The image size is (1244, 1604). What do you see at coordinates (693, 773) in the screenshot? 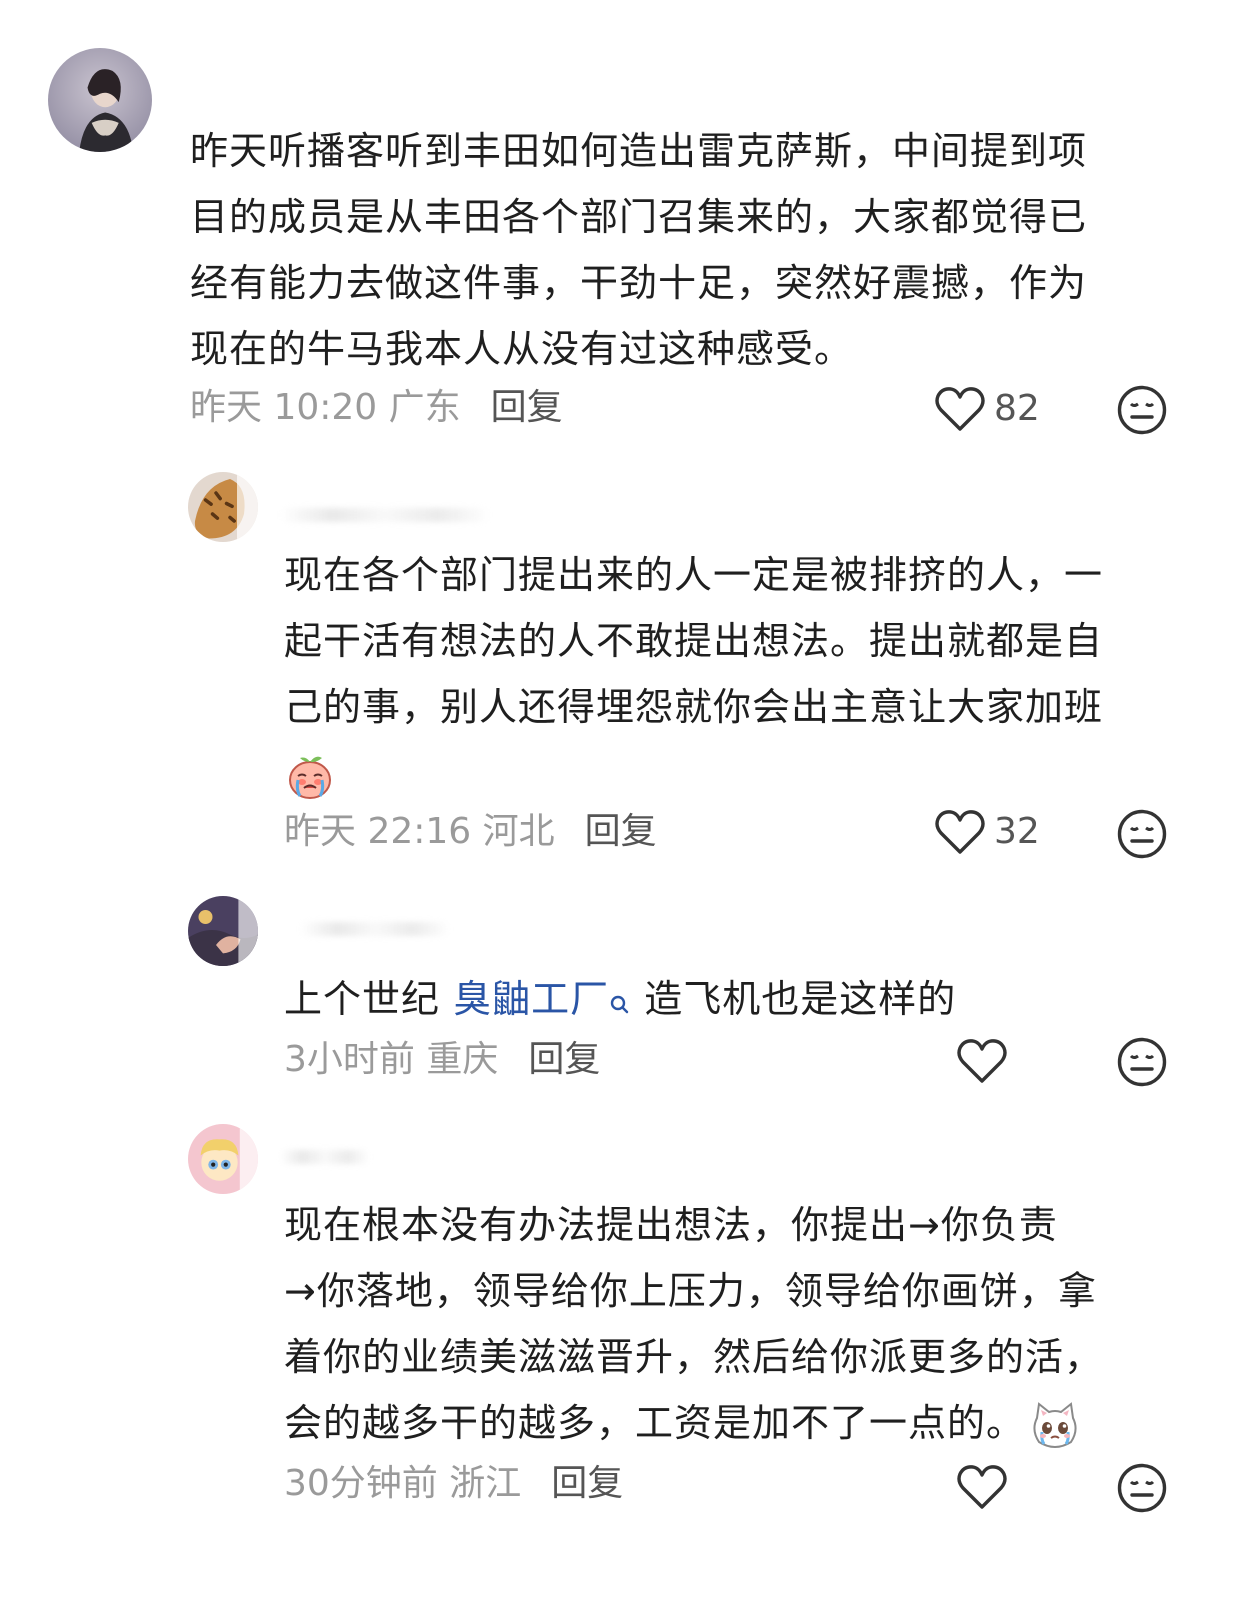
I see `comment-emoji-line` at bounding box center [693, 773].